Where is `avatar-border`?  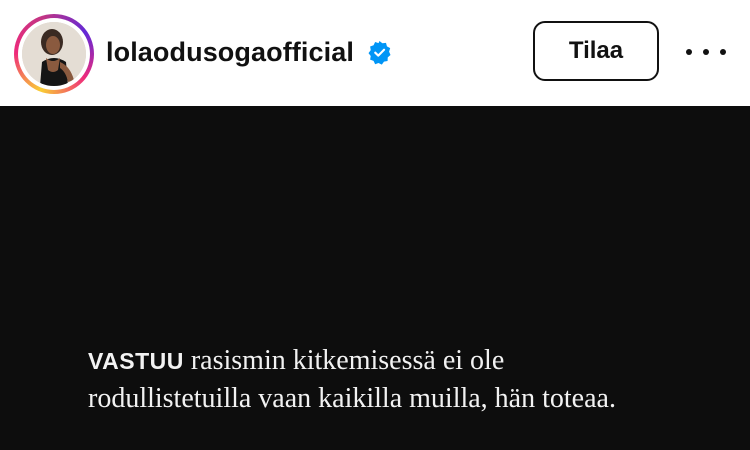
avatar-border is located at coordinates (54, 54).